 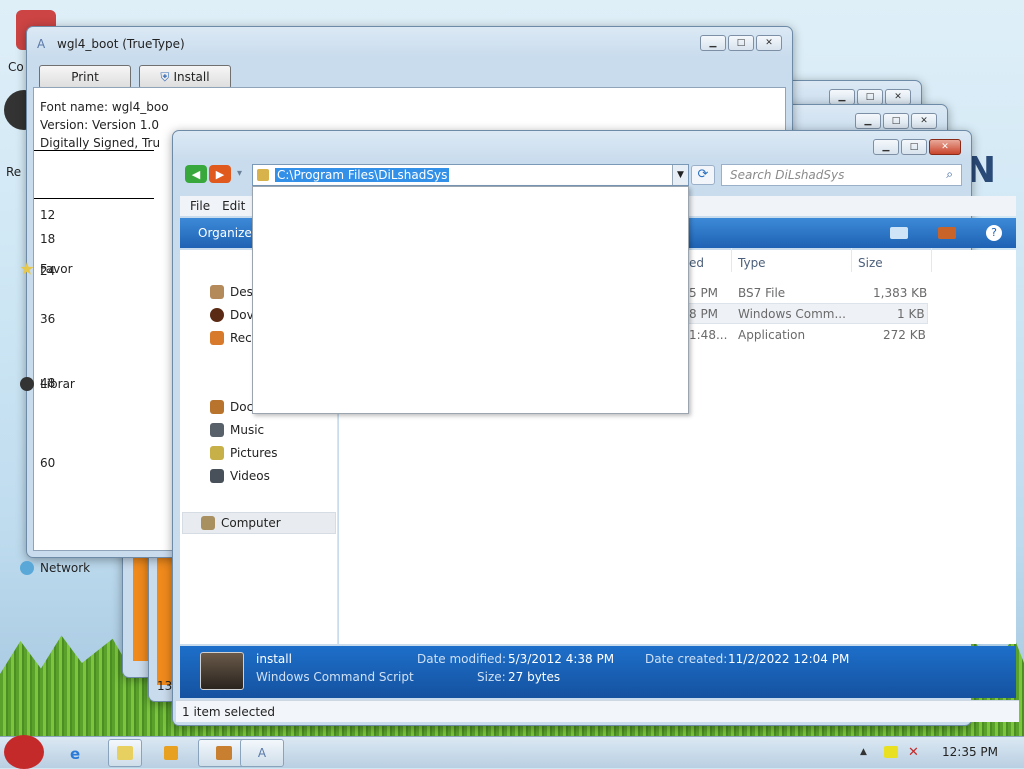 What do you see at coordinates (24, 752) in the screenshot?
I see `start-button` at bounding box center [24, 752].